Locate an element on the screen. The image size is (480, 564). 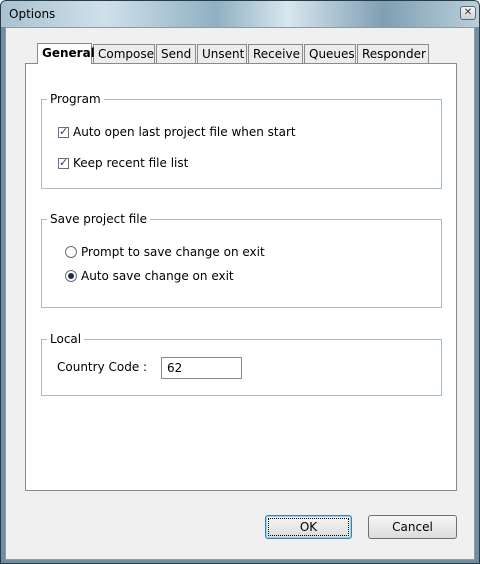
auto-save-label: Auto save change on exit is located at coordinates (157, 276).